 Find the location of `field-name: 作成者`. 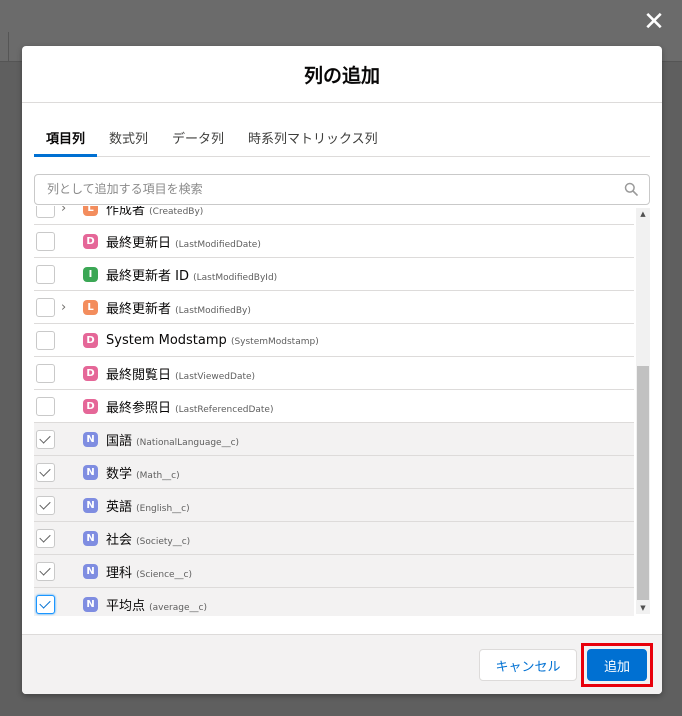

field-name: 作成者 is located at coordinates (126, 212).